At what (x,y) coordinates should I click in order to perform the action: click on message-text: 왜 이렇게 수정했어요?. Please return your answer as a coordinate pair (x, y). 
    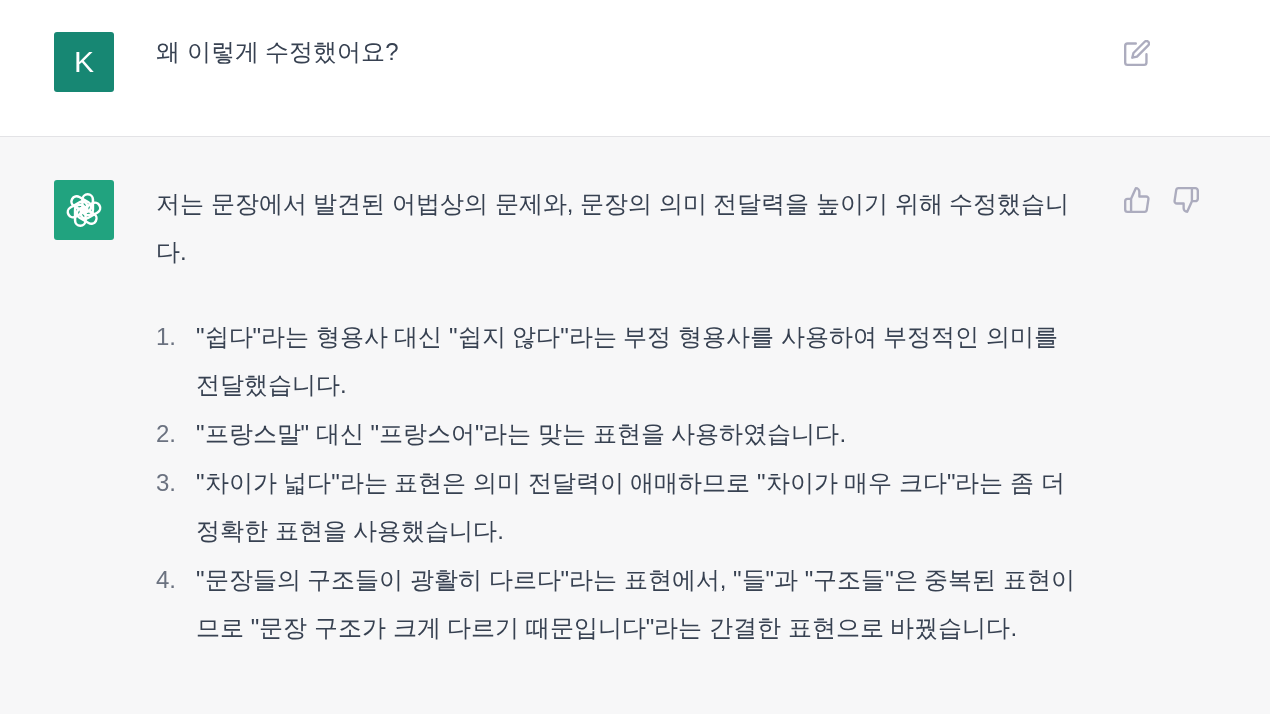
    Looking at the image, I should click on (278, 52).